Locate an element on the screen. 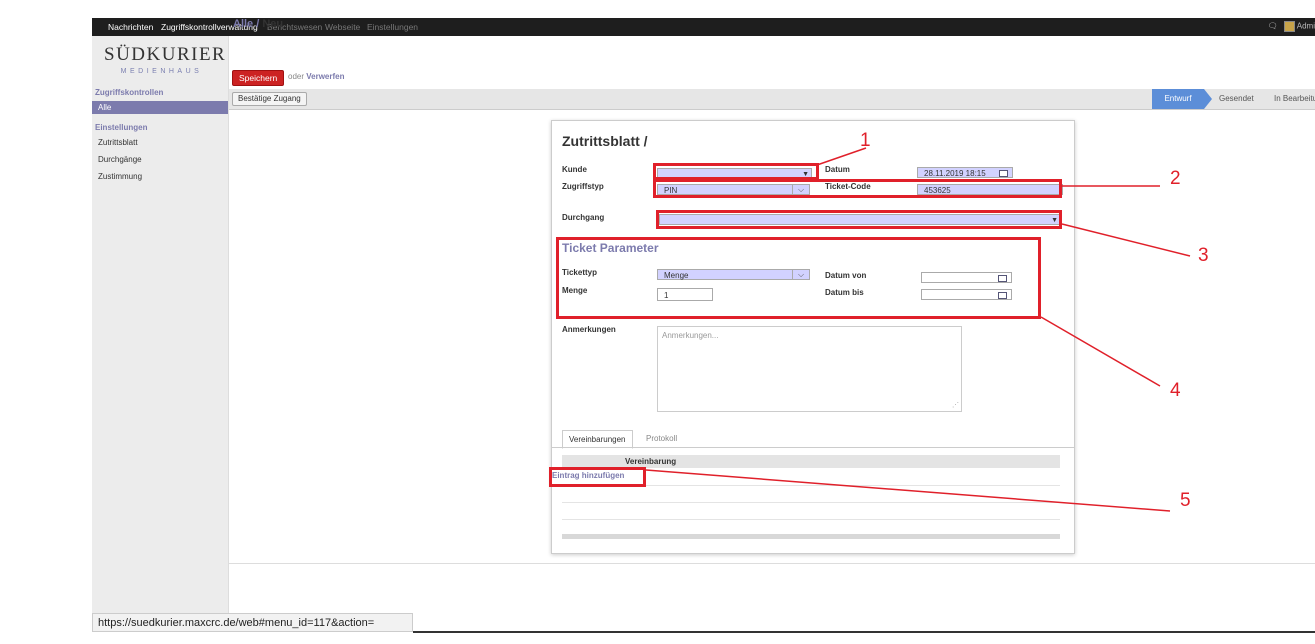  annotation-number-5: 5 is located at coordinates (1185, 500).